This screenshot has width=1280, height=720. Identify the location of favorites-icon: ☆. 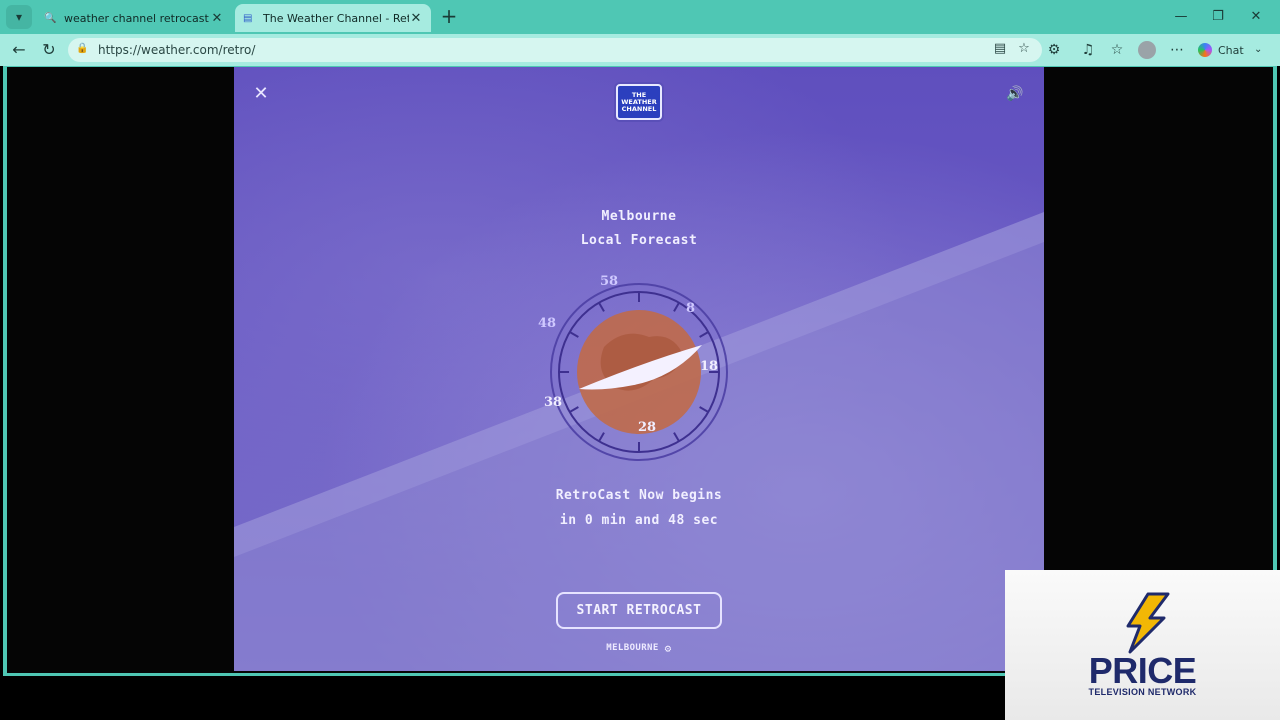
(1117, 50).